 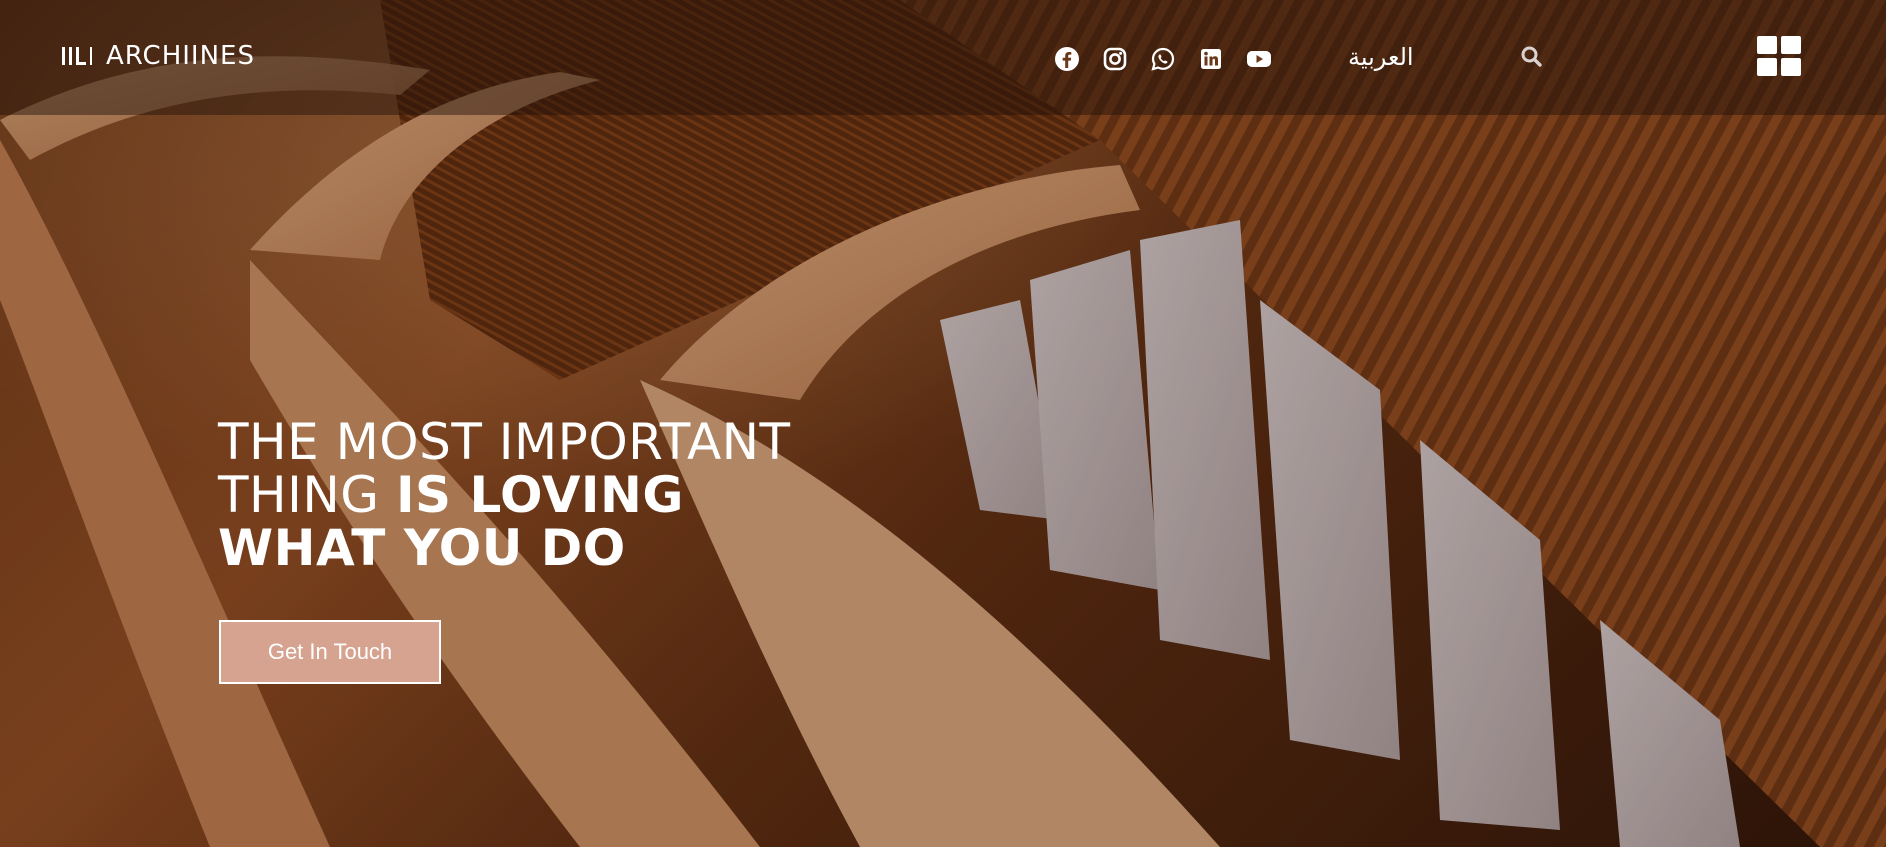 I want to click on get-in-touch-button: Get In Touch, so click(x=330, y=652).